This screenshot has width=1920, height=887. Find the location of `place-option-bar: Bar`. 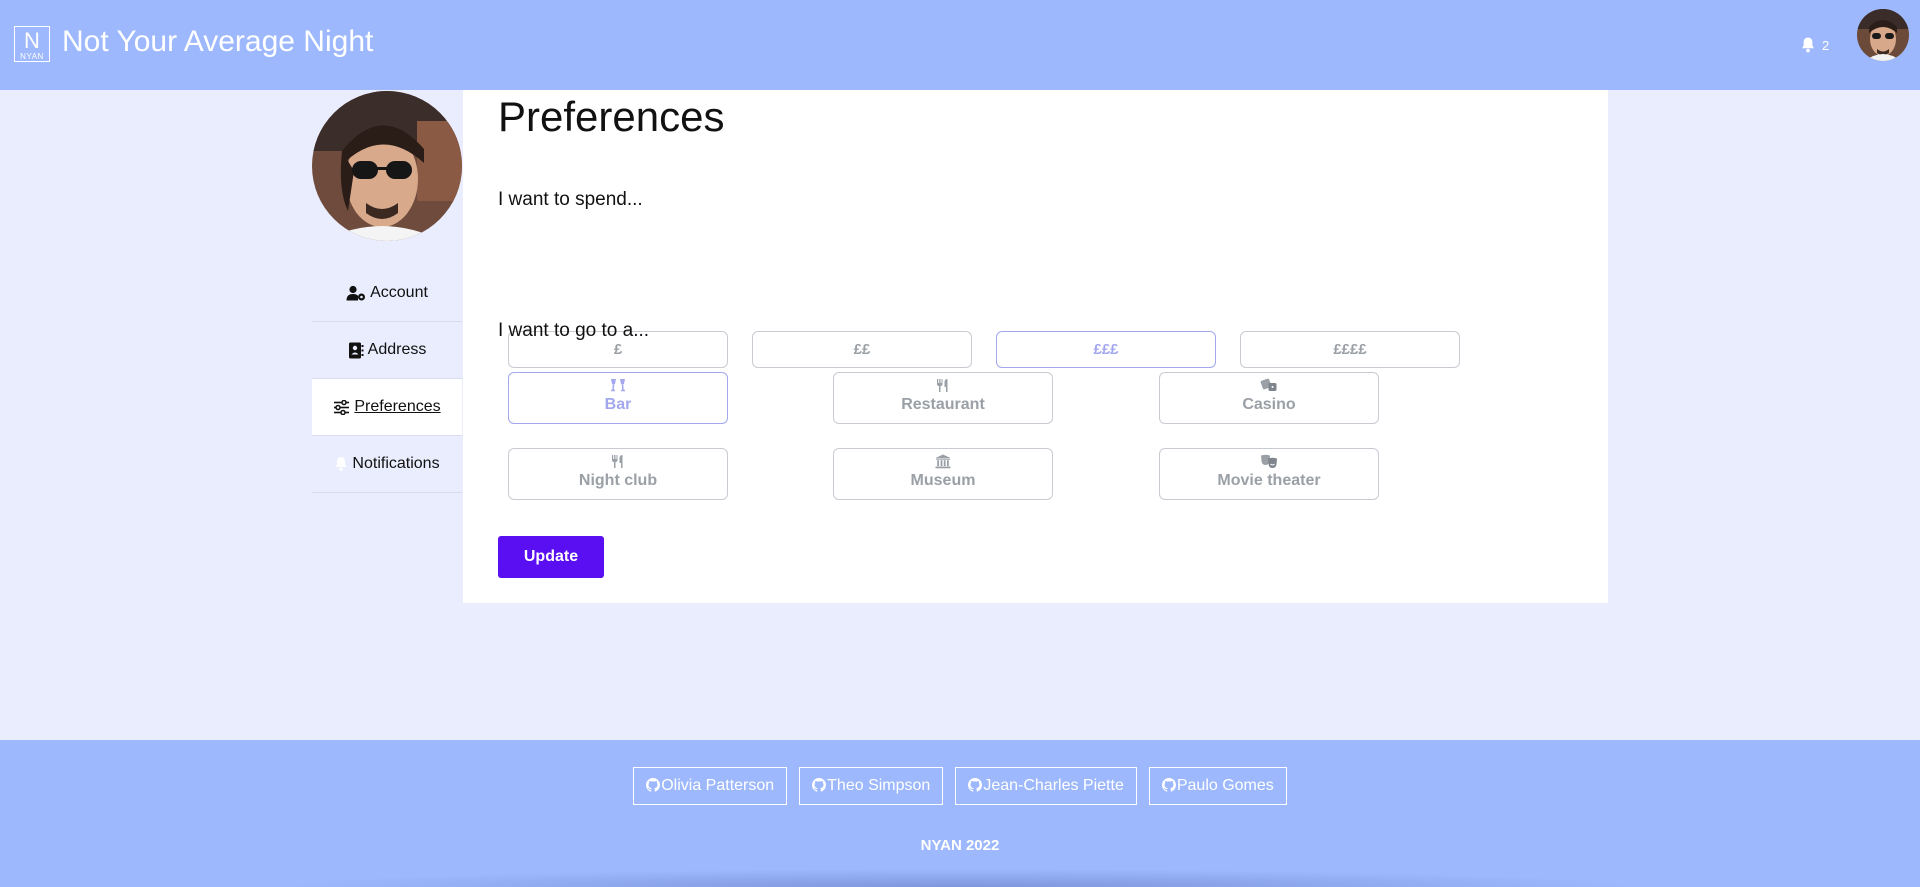

place-option-bar: Bar is located at coordinates (618, 398).